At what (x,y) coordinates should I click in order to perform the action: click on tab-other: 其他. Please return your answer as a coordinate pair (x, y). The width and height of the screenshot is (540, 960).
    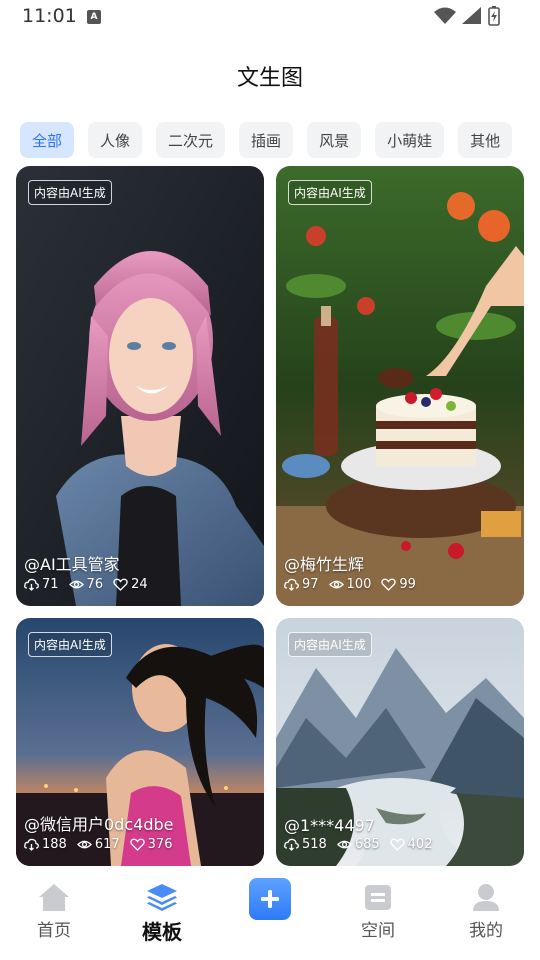
    Looking at the image, I should click on (485, 140).